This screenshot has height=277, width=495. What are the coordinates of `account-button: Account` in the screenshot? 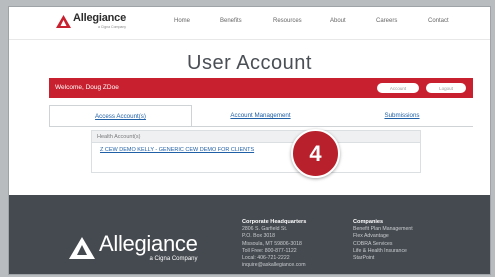 It's located at (398, 88).